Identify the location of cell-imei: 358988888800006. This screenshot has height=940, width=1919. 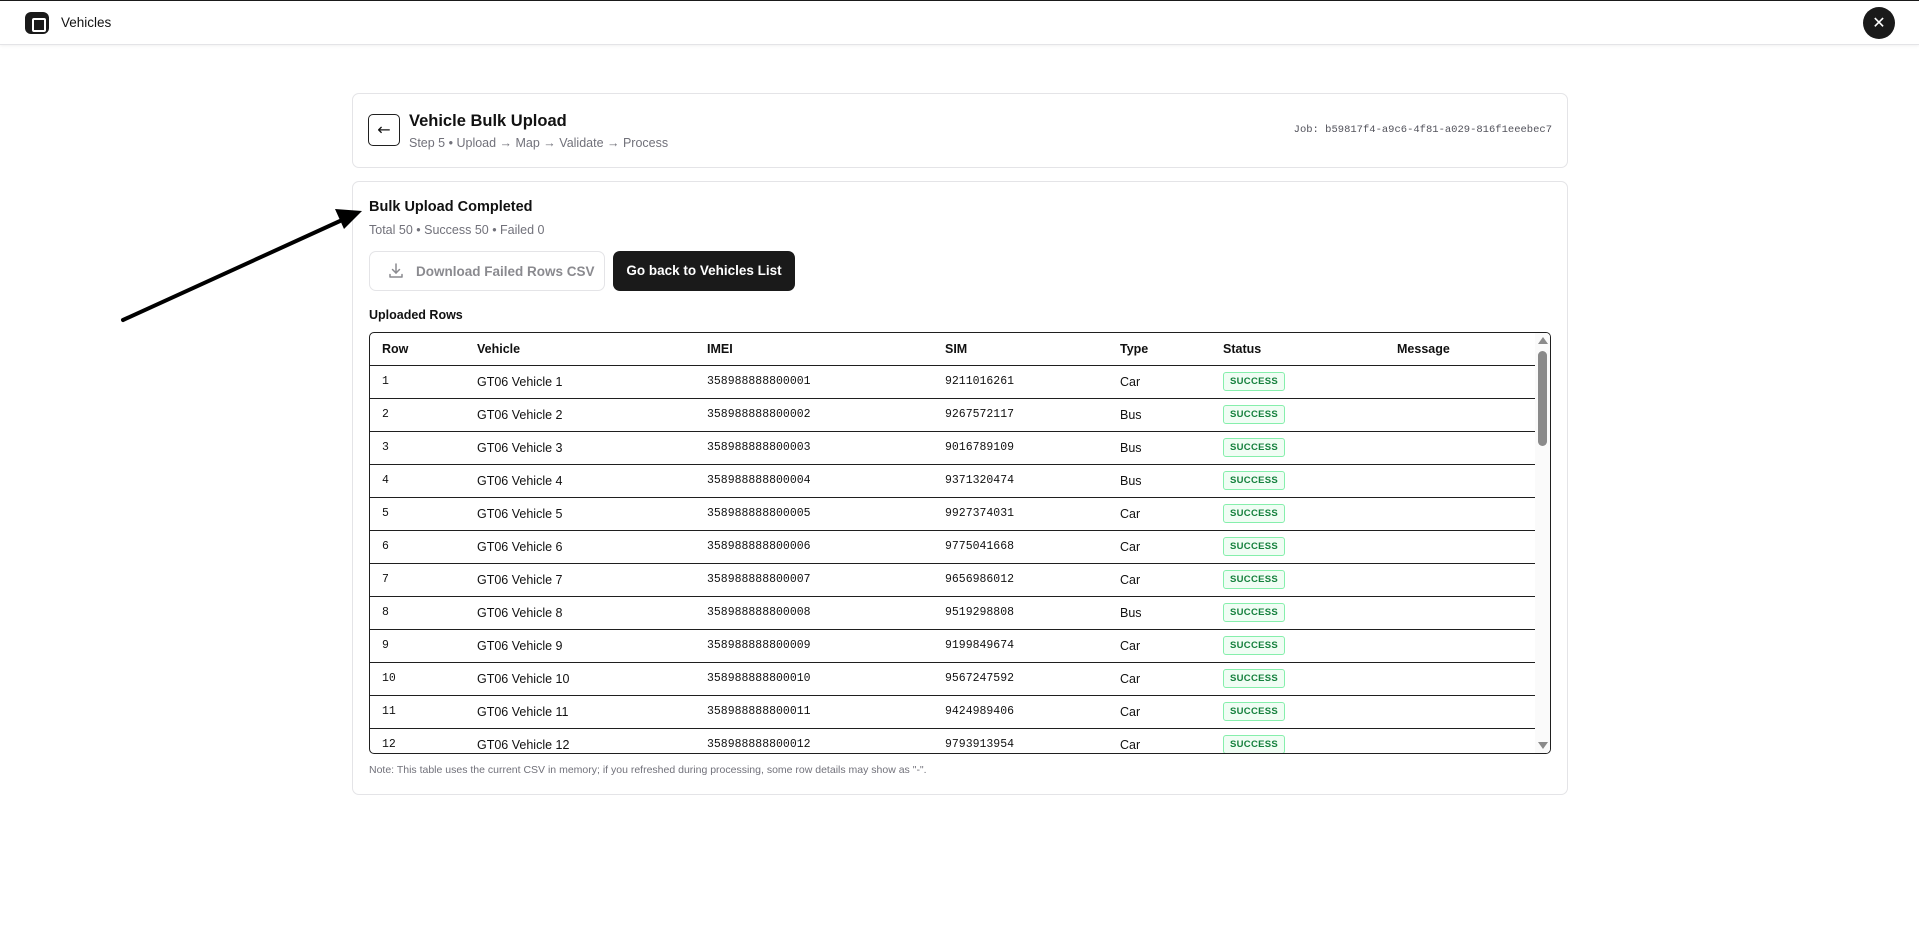
(814, 547).